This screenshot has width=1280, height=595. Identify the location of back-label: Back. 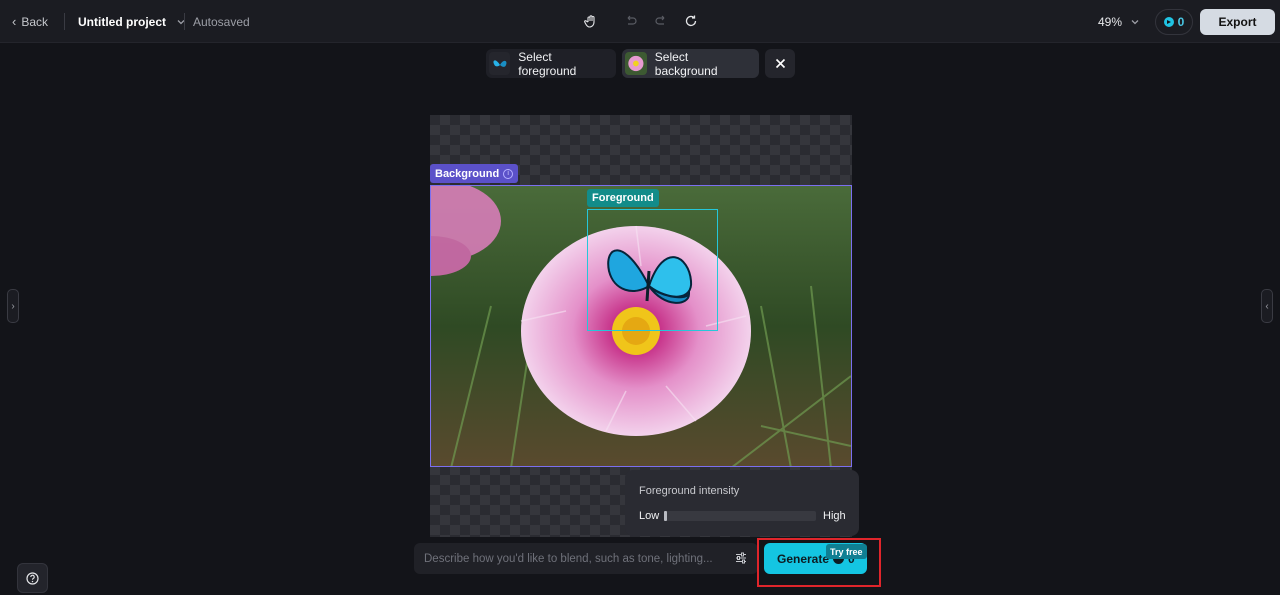
(35, 21).